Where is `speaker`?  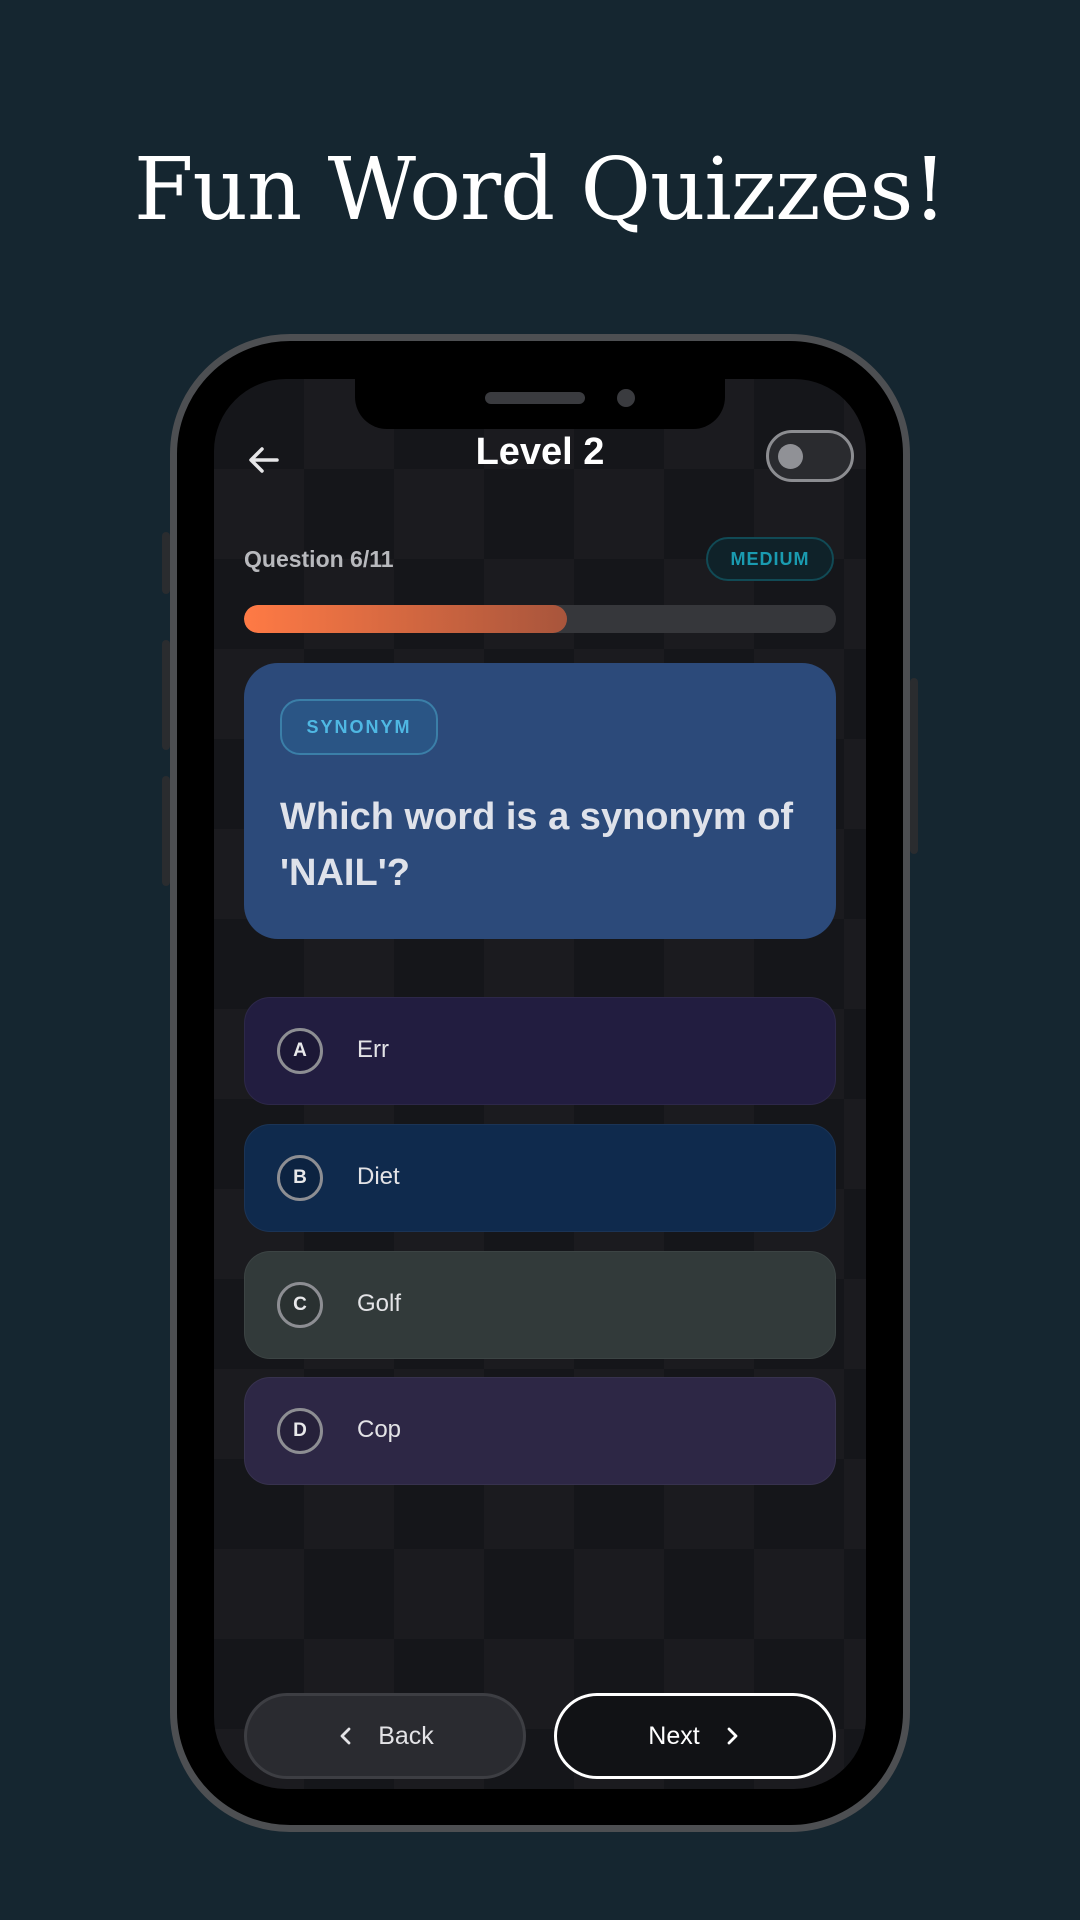 speaker is located at coordinates (535, 398).